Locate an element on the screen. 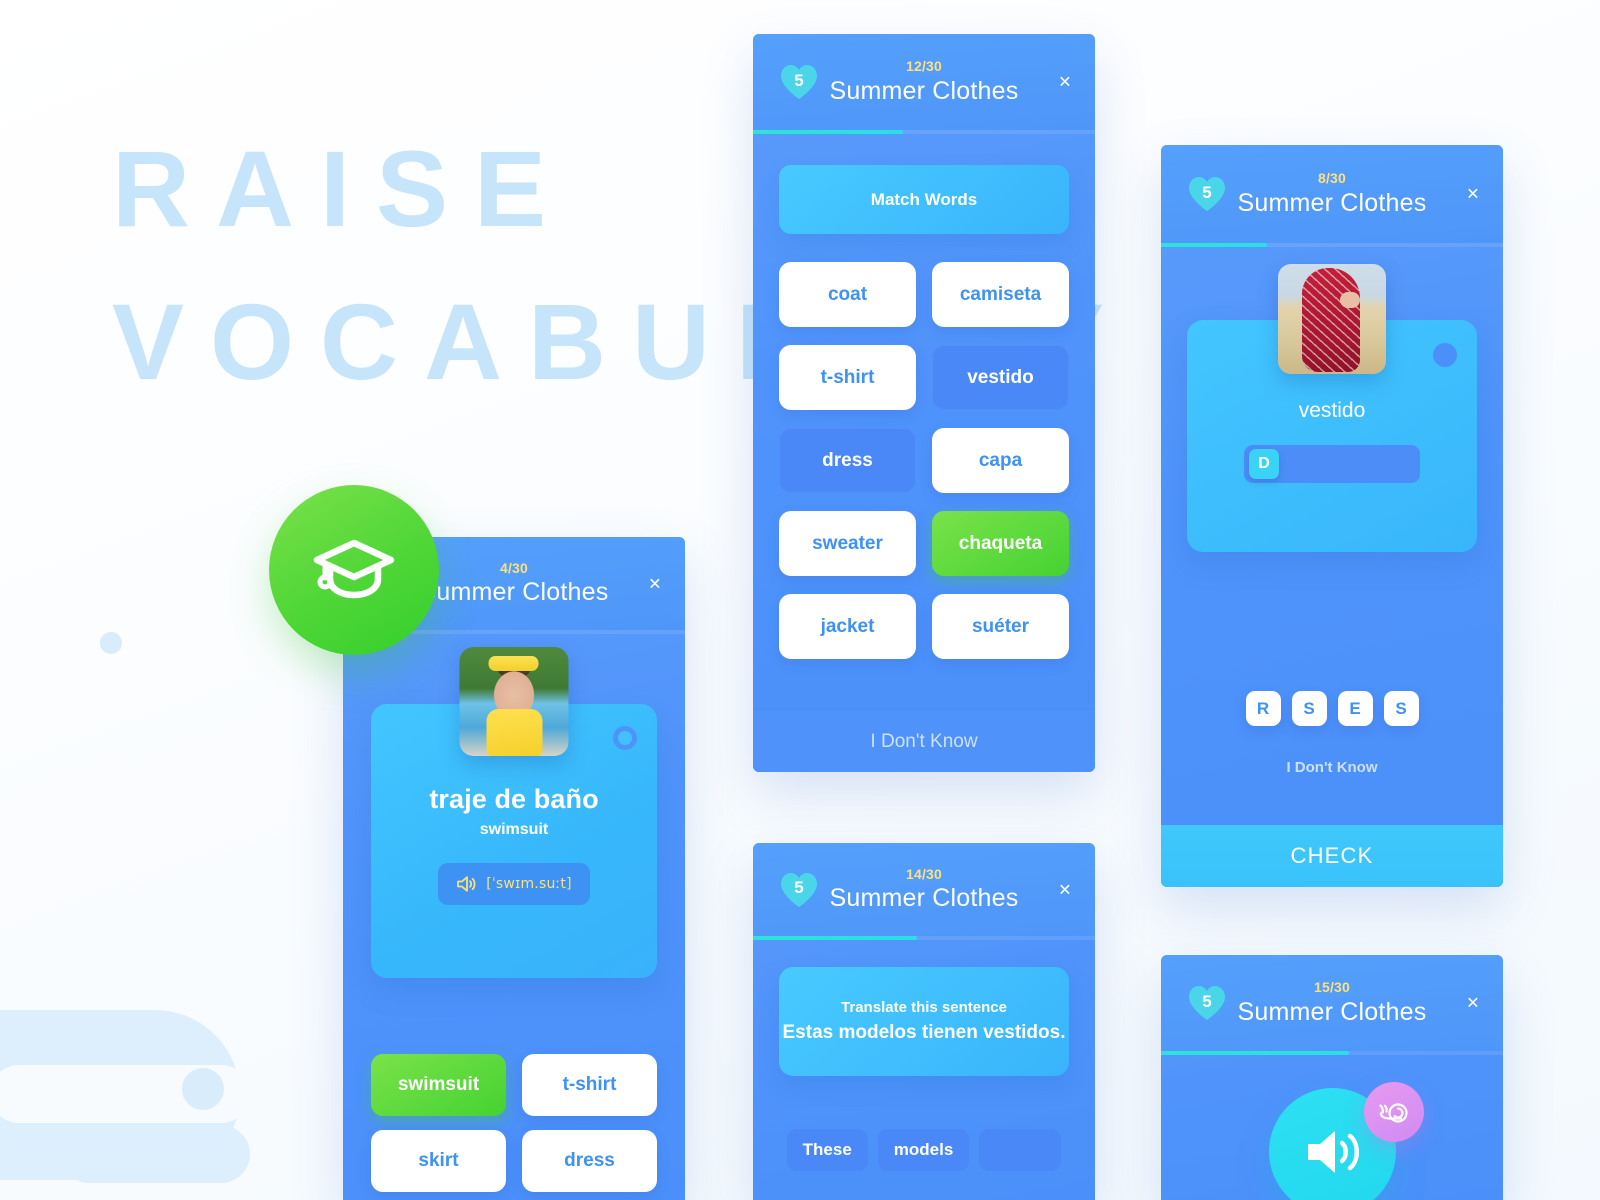  spelling-screen: 5 8/30 Summer Clothes × vestido D R S E is located at coordinates (1332, 516).